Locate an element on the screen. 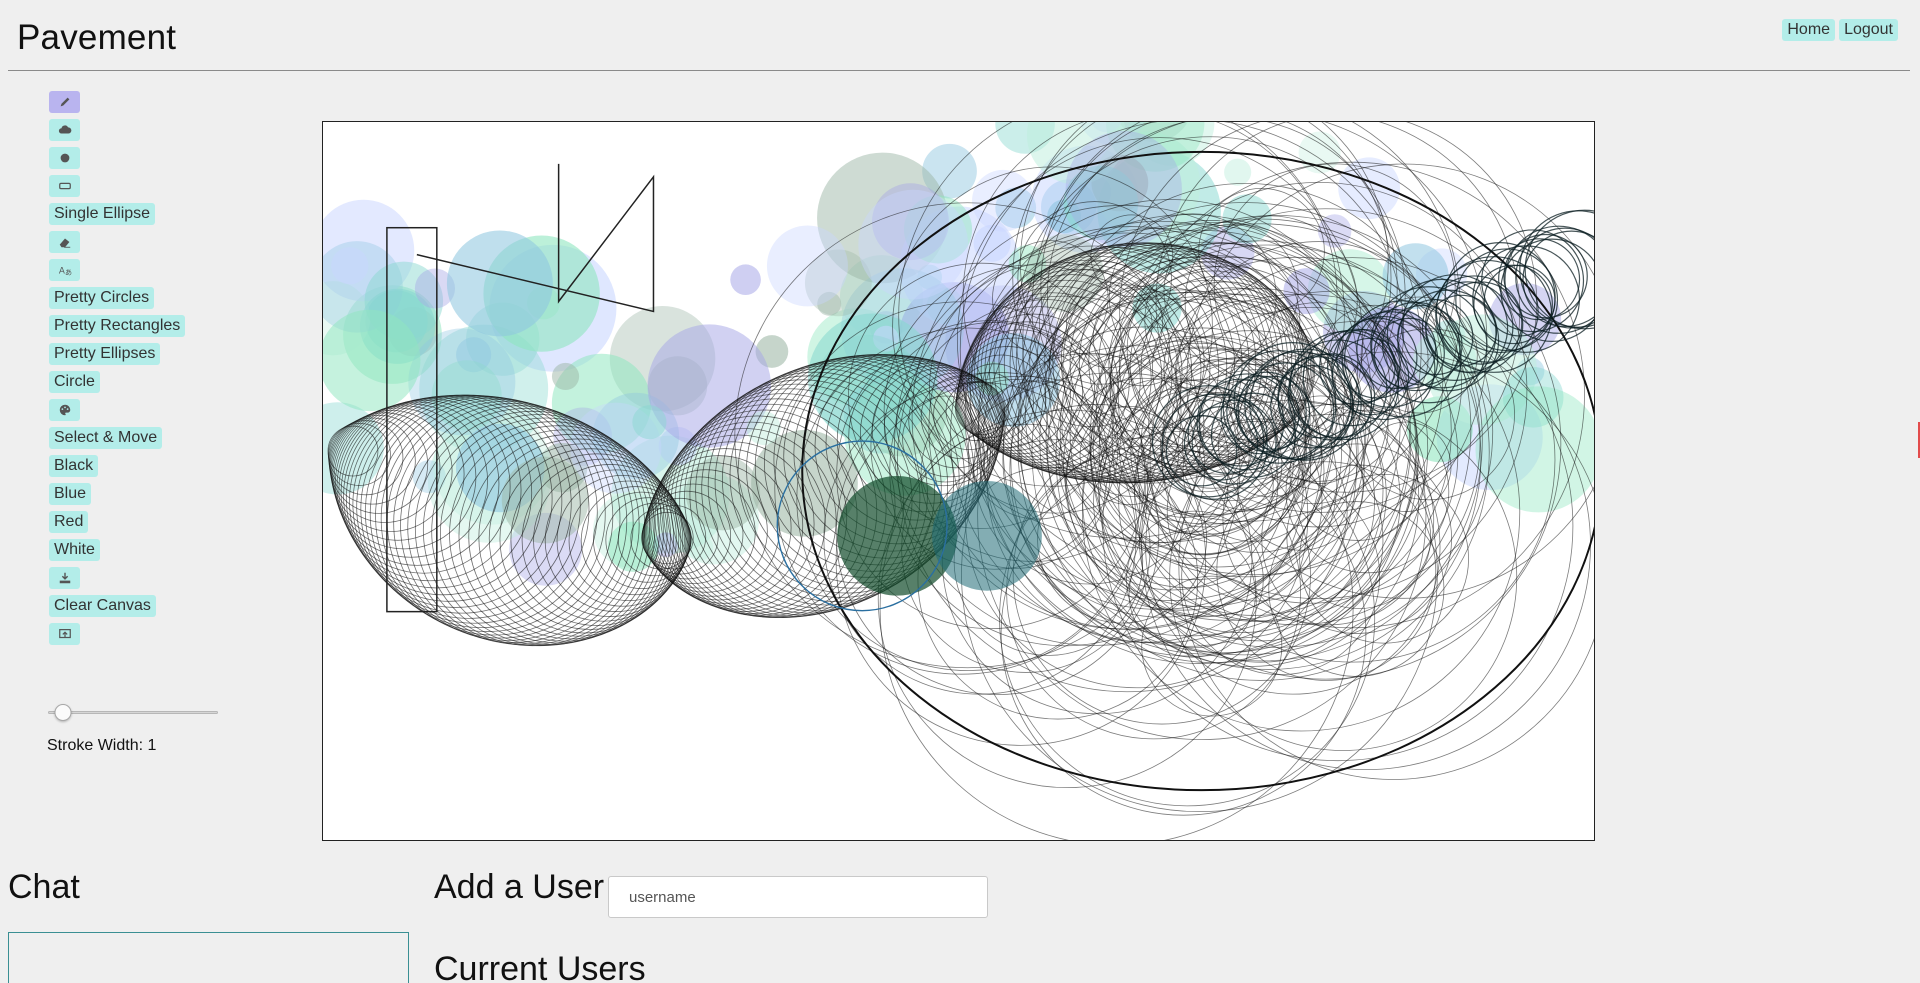 The height and width of the screenshot is (983, 1920). header-divider is located at coordinates (959, 70).